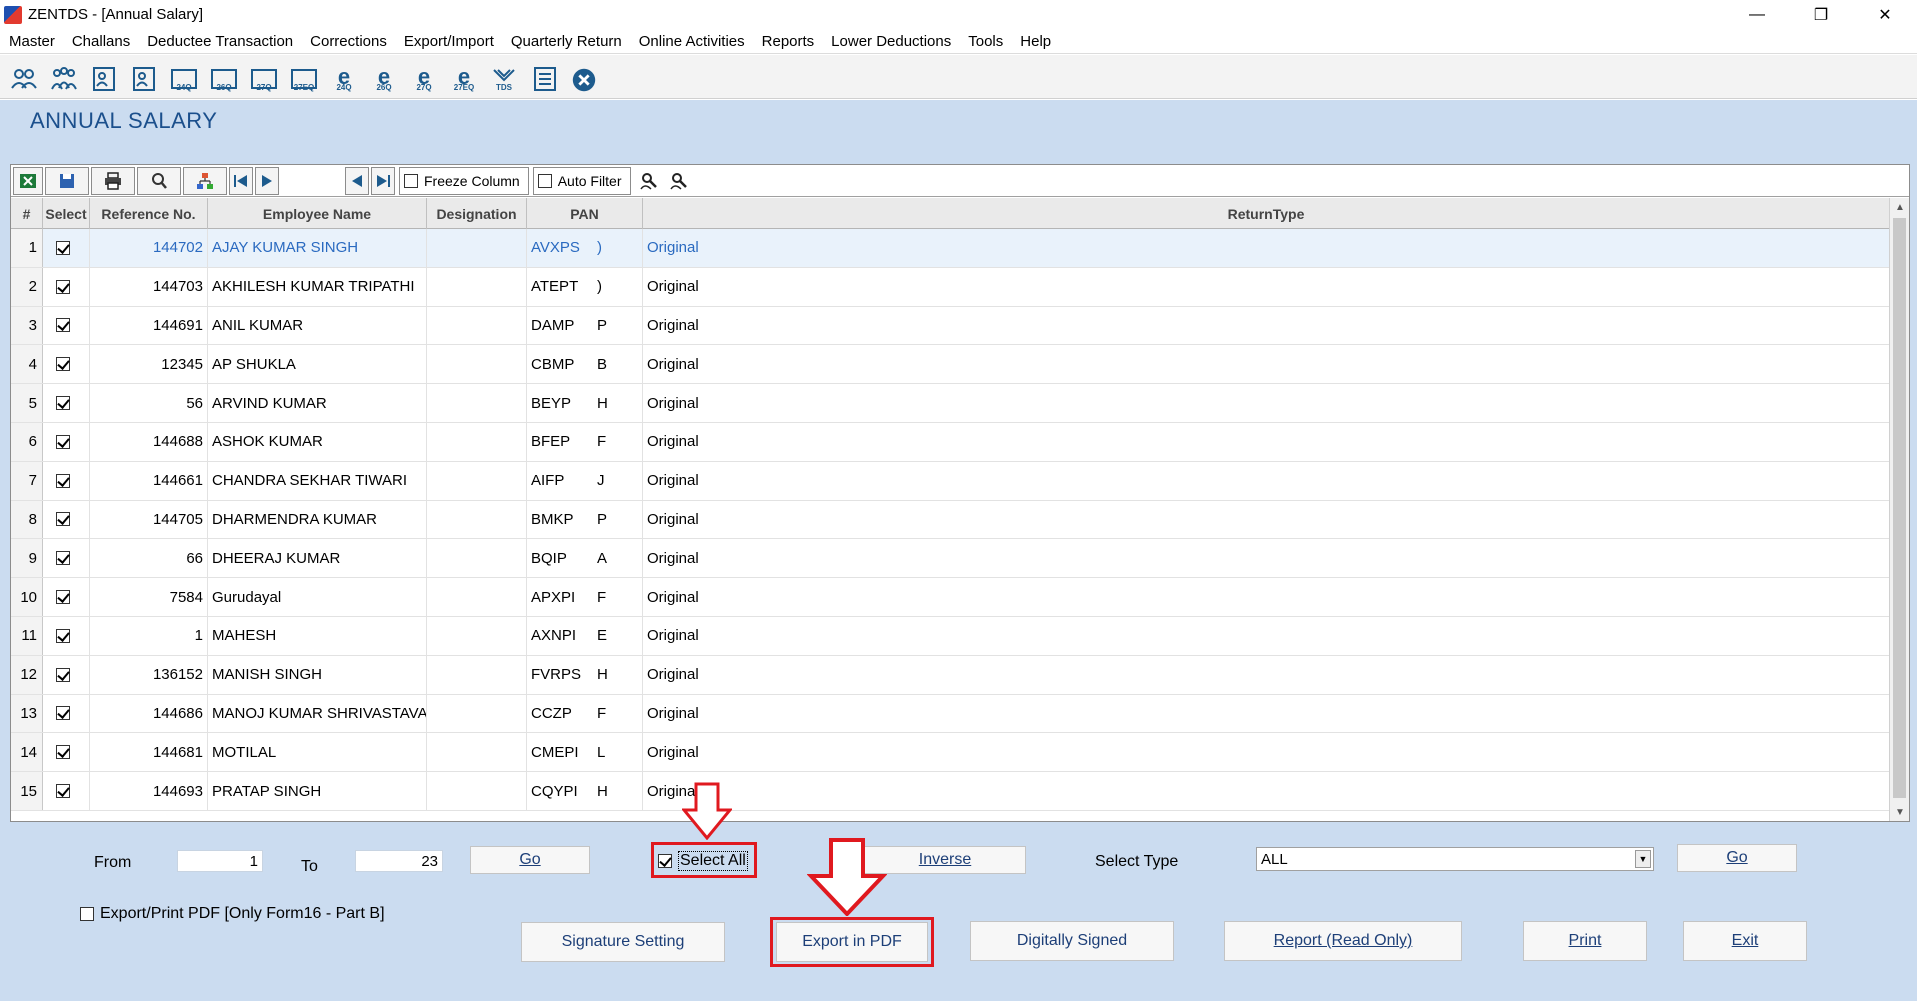 Image resolution: width=1917 pixels, height=1001 pixels. Describe the element at coordinates (945, 860) in the screenshot. I see `inverse-button: Inverse` at that location.